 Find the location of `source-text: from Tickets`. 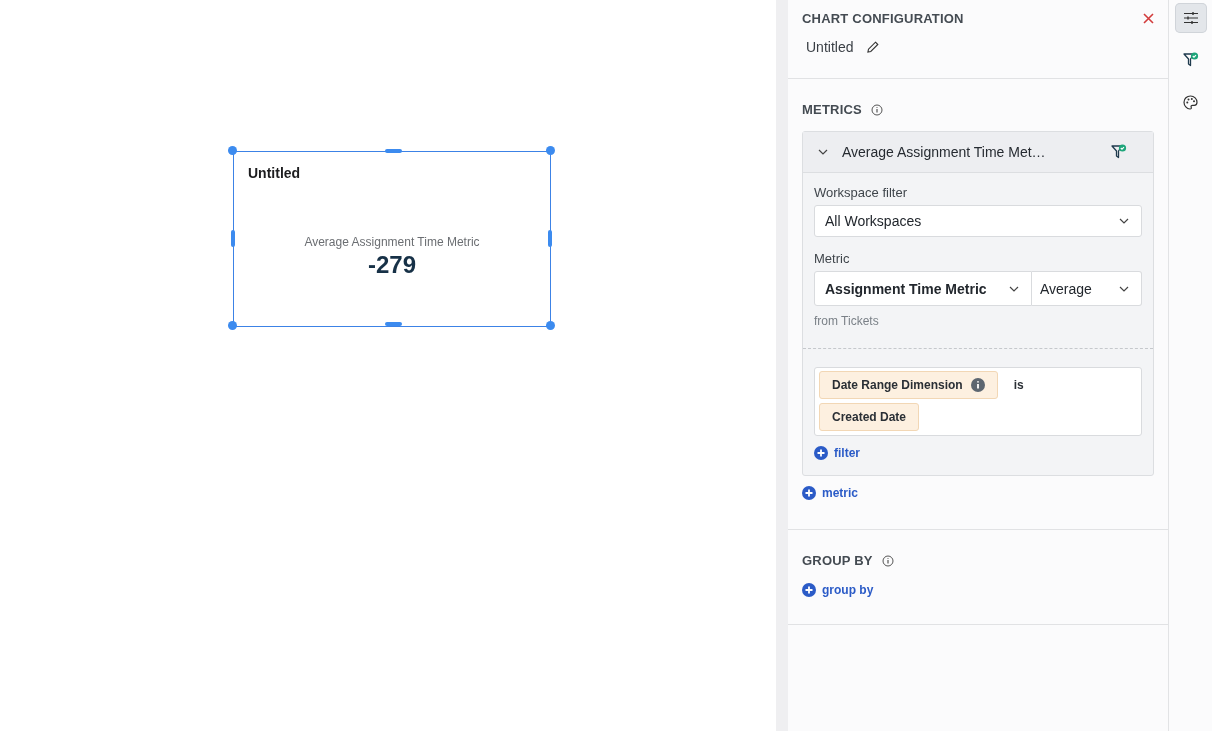

source-text: from Tickets is located at coordinates (847, 321).